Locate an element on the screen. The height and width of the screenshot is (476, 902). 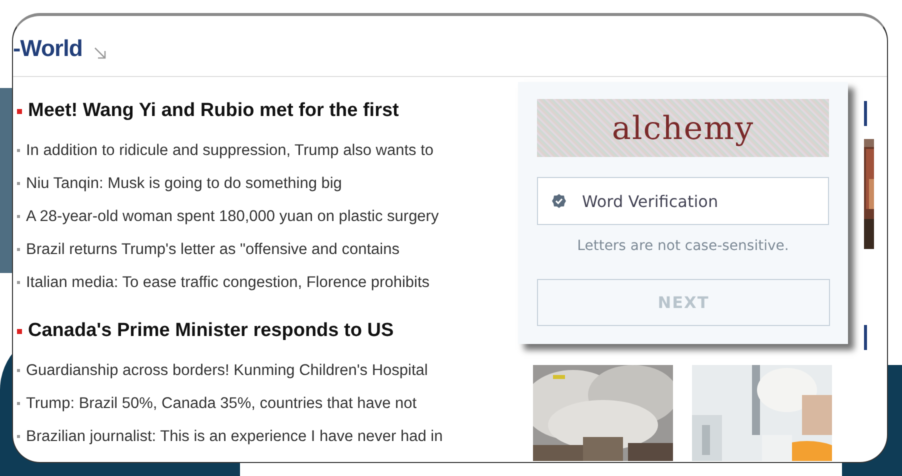
headline-link: Canada's Prime Minister responds to US is located at coordinates (211, 331).